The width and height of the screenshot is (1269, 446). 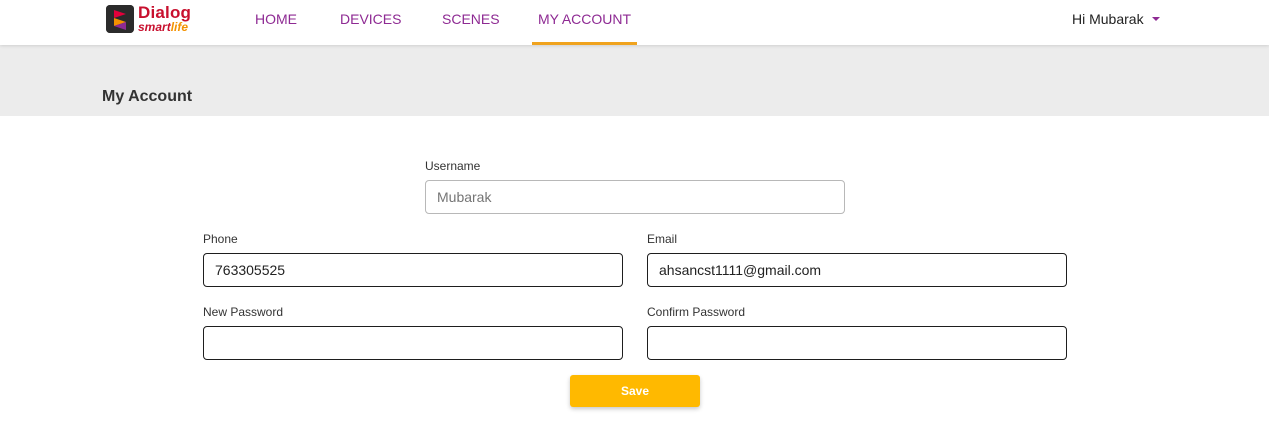 I want to click on new-password-field, so click(x=413, y=343).